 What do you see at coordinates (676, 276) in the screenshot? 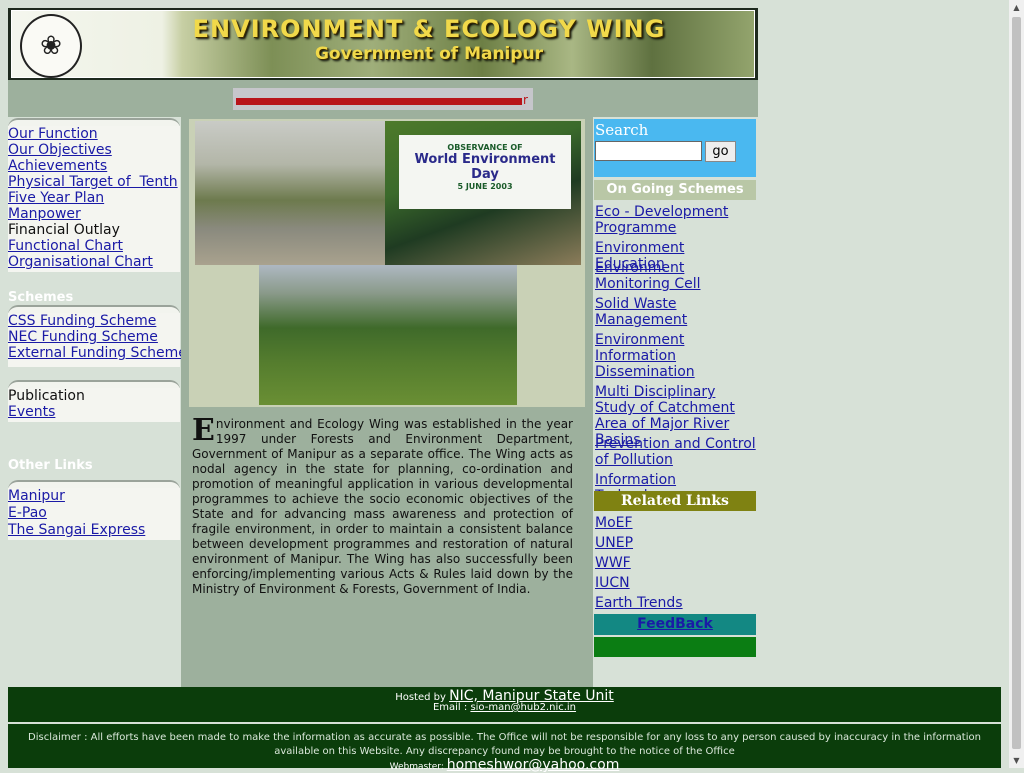
I see `scheme-monitoring-cell: Environment Monitoring Cell` at bounding box center [676, 276].